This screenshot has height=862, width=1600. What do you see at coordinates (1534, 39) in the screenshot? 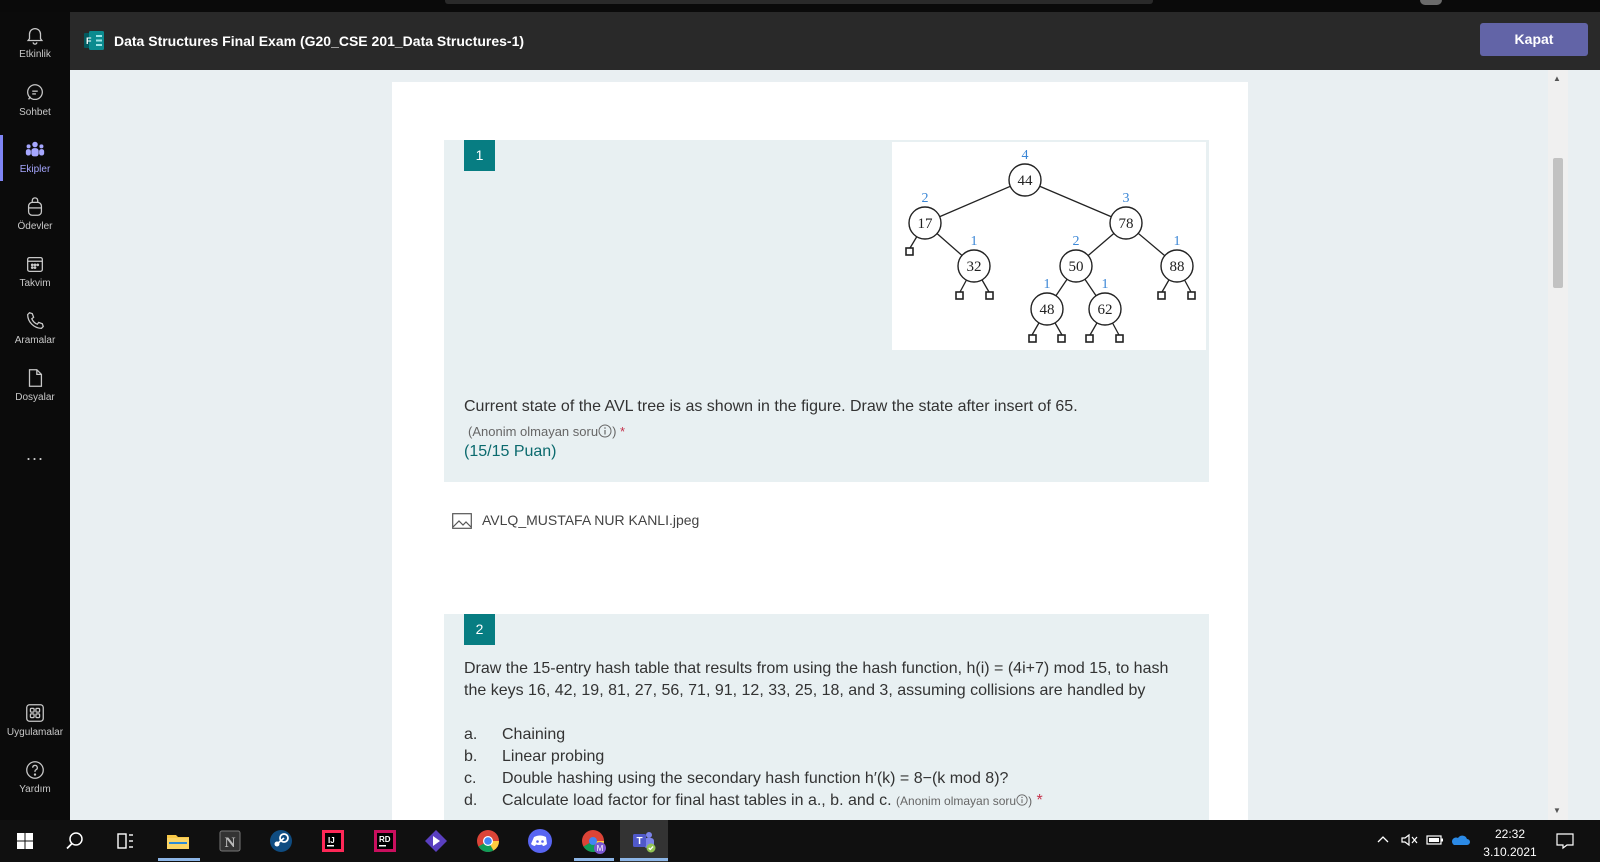
I see `close-button: Kapat` at bounding box center [1534, 39].